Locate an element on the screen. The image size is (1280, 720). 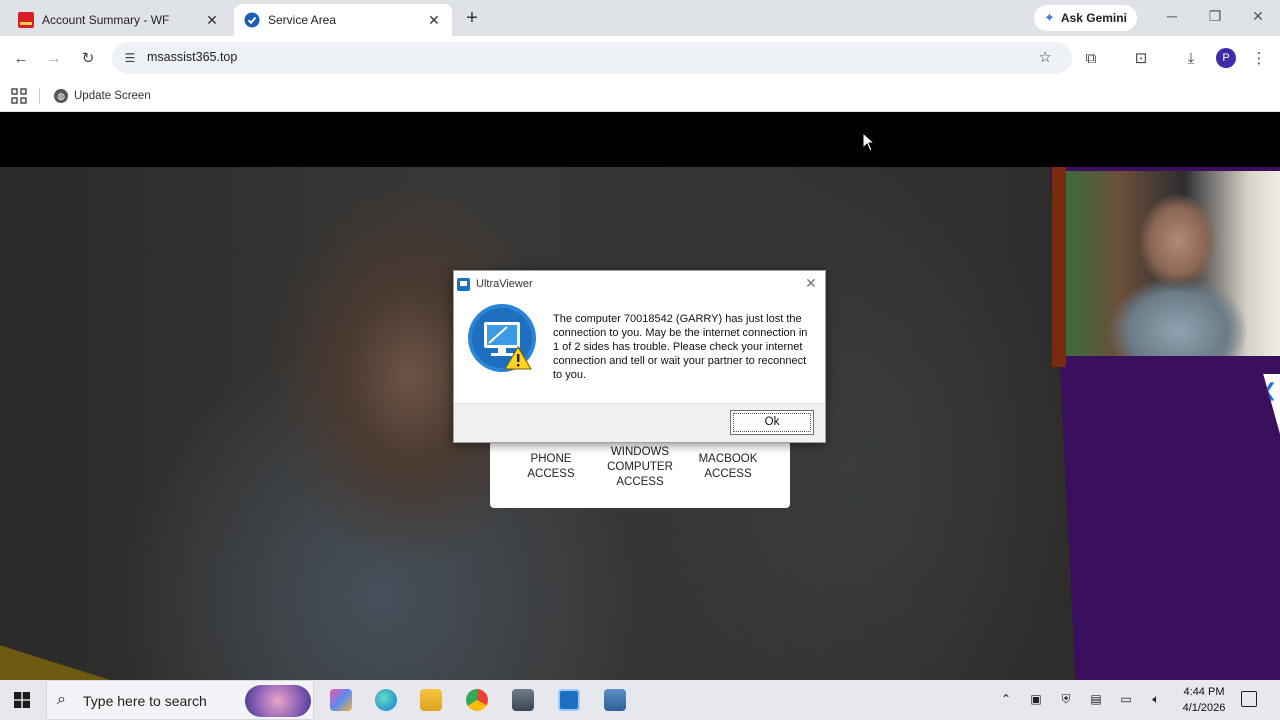
taskbar-search: ⌕ Type here to search is located at coordinates (180, 700).